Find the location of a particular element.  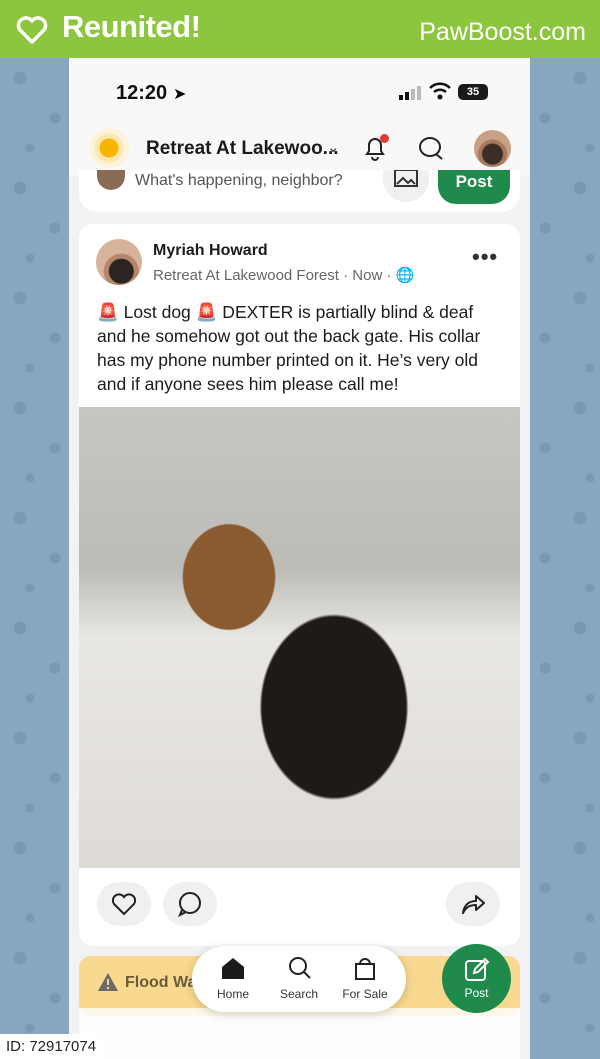

comment-button is located at coordinates (190, 904).